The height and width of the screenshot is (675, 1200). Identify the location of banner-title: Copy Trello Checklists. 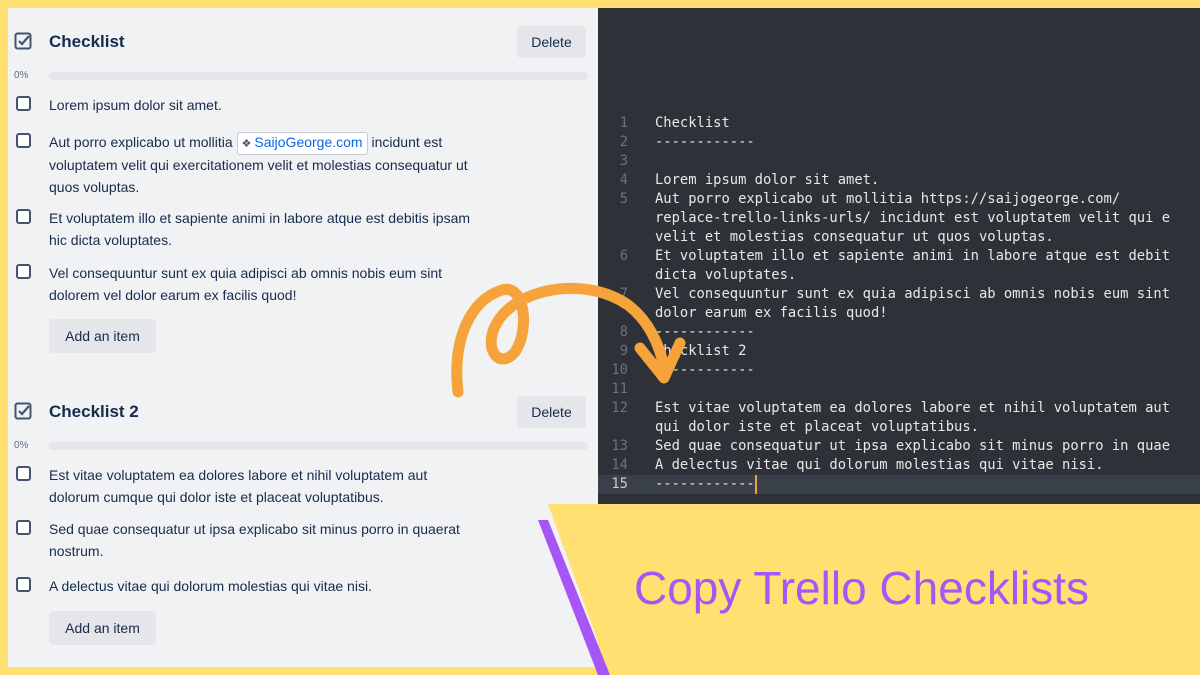
(862, 588).